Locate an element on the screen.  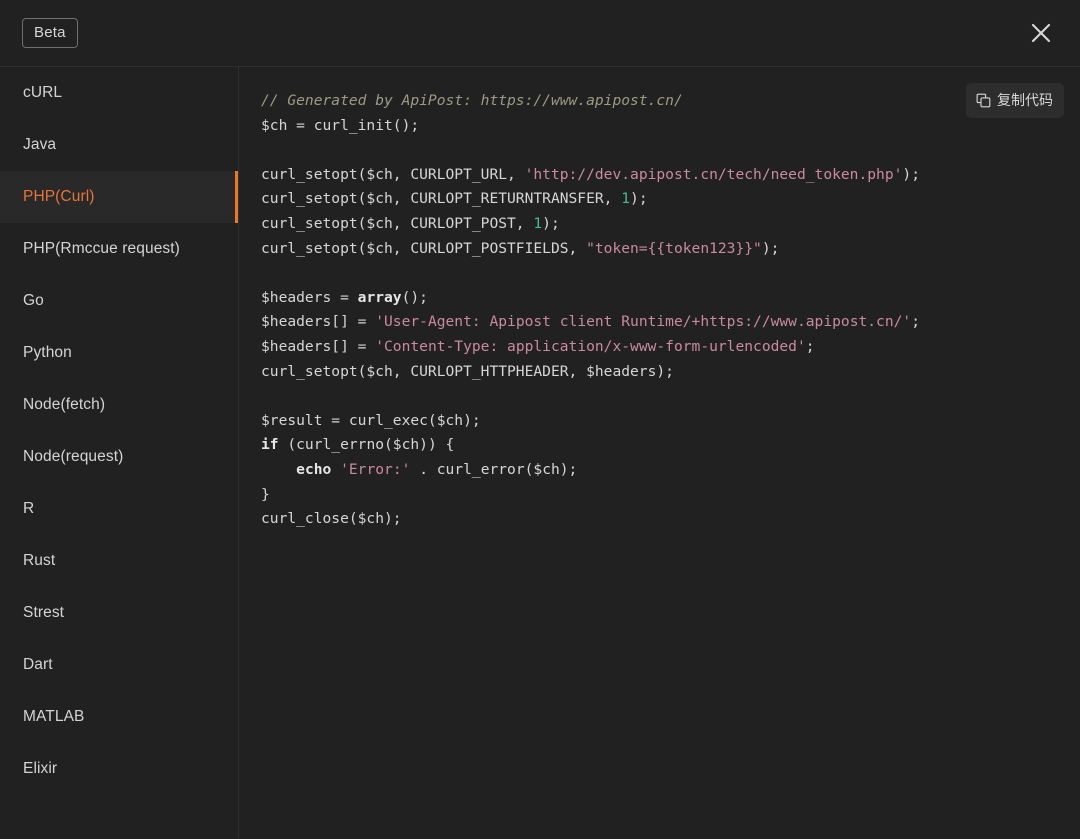
sidebar-item-label: Go is located at coordinates (33, 300).